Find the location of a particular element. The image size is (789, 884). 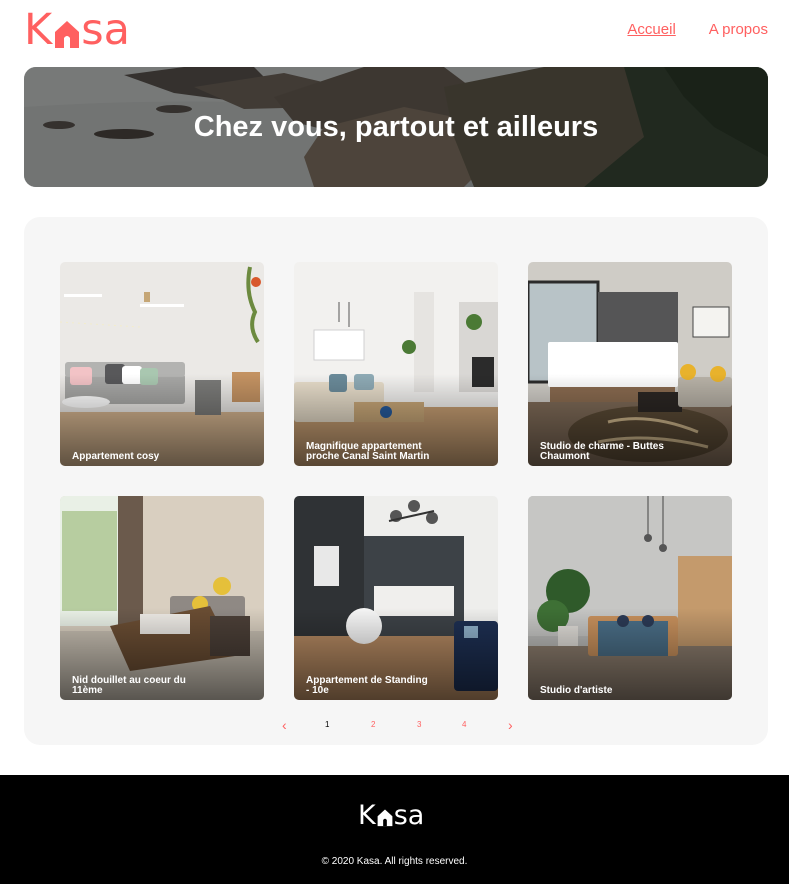

listing-title: Nid douillet au coeur du 11ème is located at coordinates (129, 685).